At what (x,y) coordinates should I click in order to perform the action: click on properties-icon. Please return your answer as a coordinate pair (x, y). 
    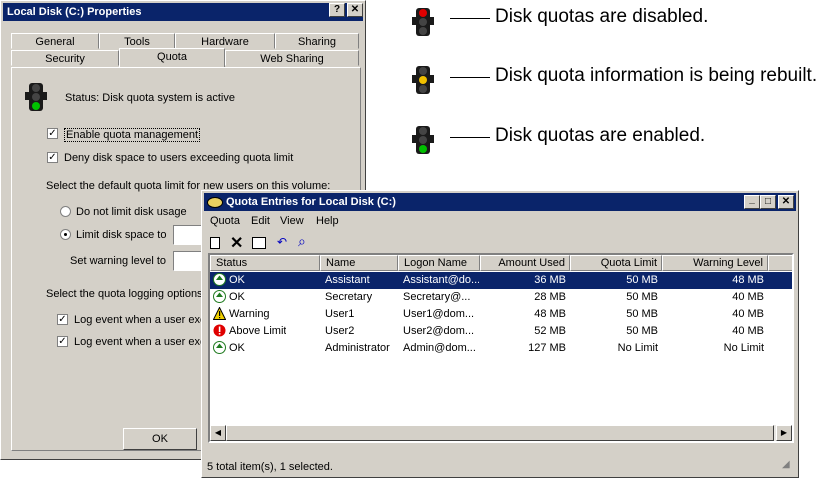
    Looking at the image, I should click on (259, 243).